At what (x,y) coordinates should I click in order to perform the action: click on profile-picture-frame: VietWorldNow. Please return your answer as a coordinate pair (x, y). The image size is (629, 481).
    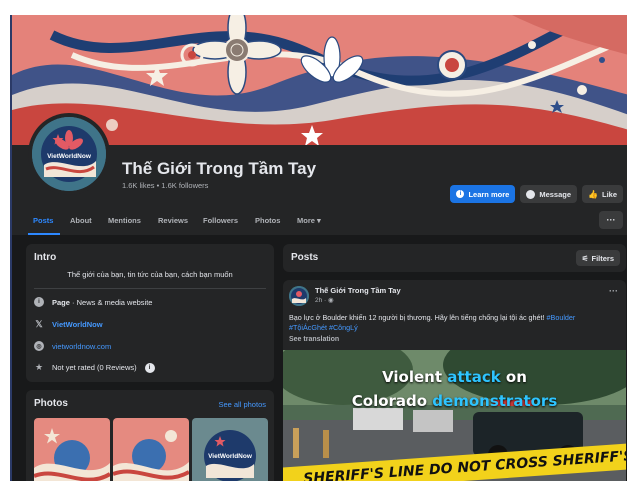
    Looking at the image, I should click on (69, 154).